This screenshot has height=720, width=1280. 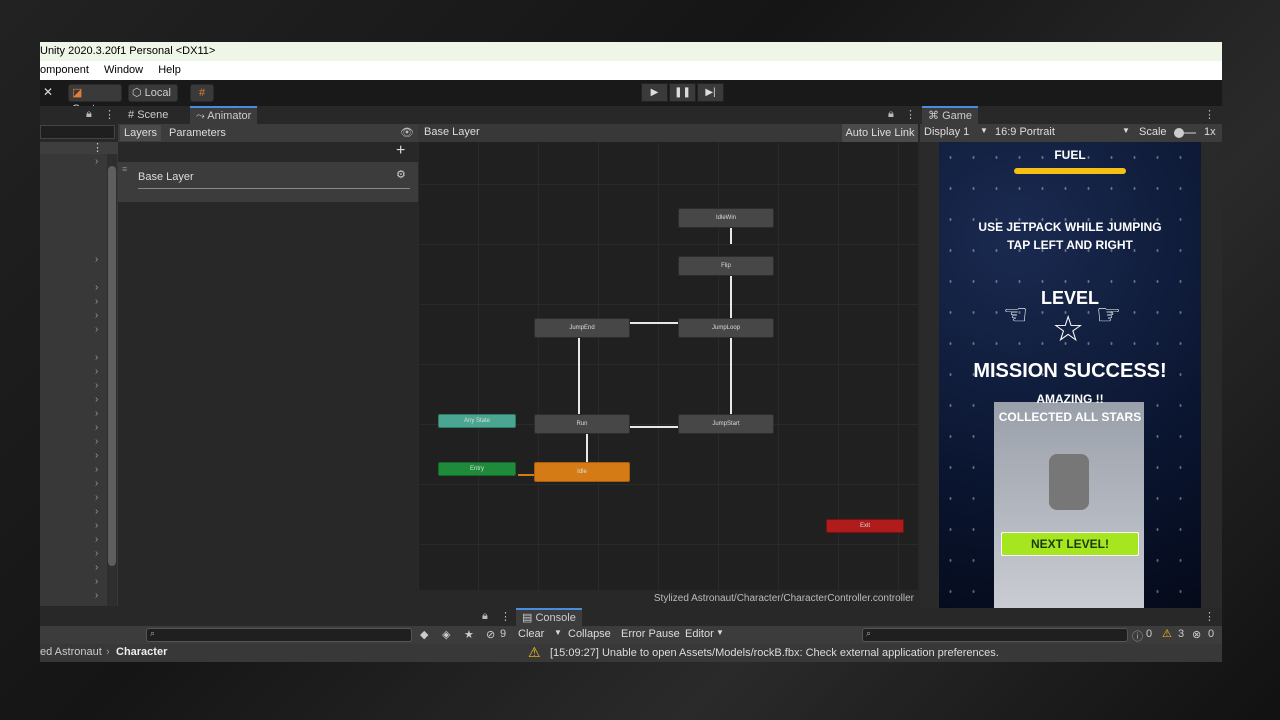 What do you see at coordinates (558, 632) in the screenshot?
I see `chevron-down-icon: ▼` at bounding box center [558, 632].